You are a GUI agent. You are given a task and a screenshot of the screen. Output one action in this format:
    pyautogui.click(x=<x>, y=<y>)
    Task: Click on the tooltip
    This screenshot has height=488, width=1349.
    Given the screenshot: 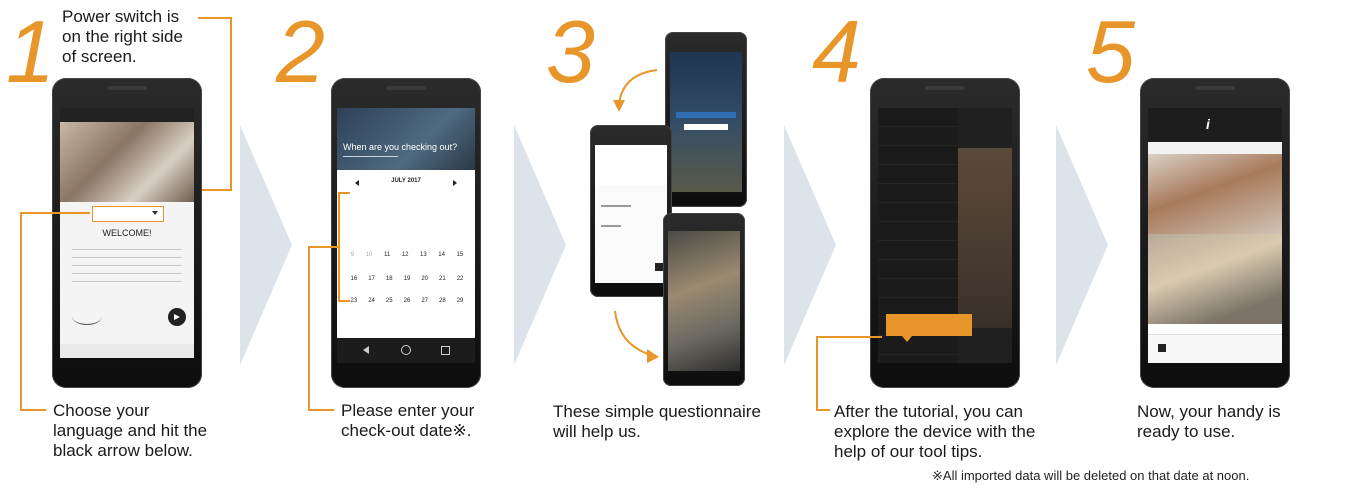 What is the action you would take?
    pyautogui.click(x=929, y=325)
    